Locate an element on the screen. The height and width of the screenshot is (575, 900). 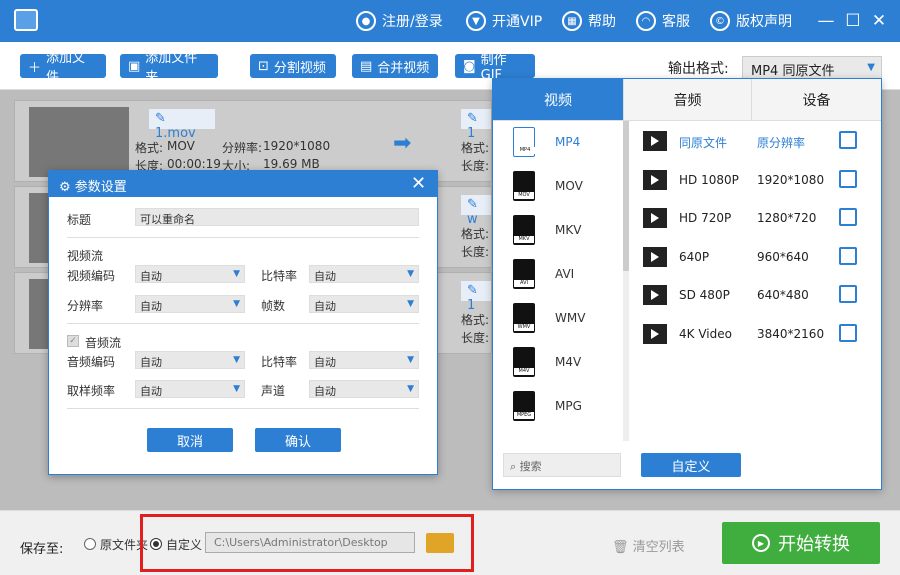
make-gif-button: ◙ 制作GIF is located at coordinates (495, 68).